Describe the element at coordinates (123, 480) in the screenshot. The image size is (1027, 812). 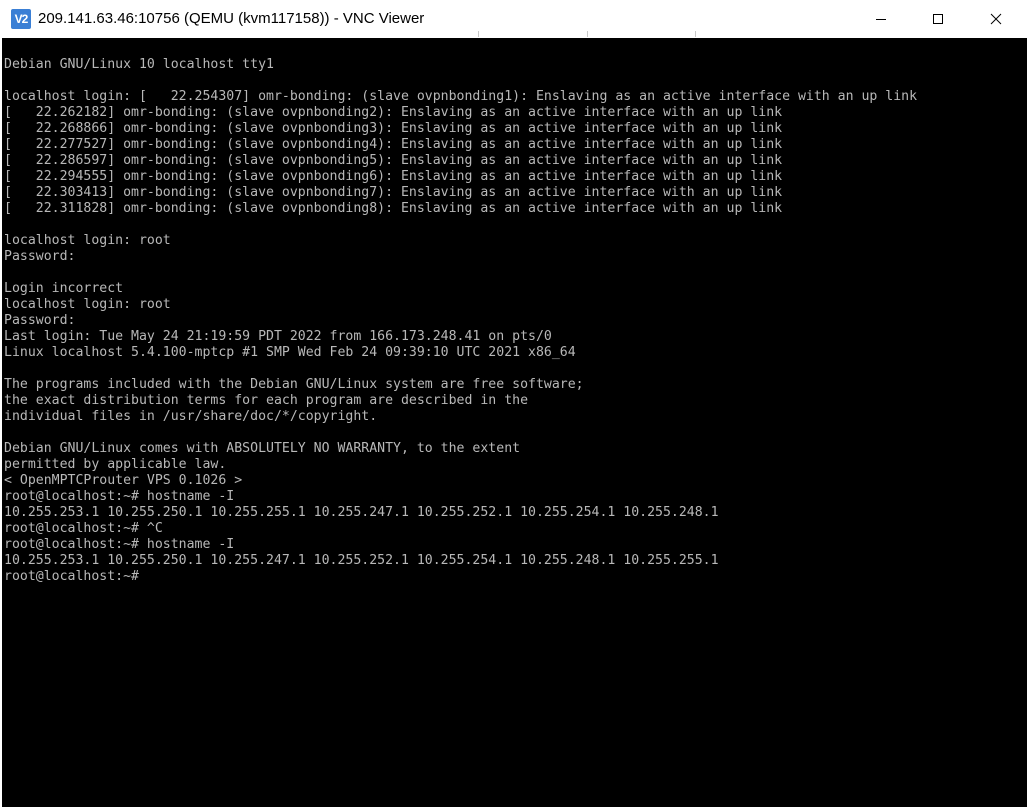
I see `console-line: < OpenMPTCProuter VPS 0.1026 >` at that location.